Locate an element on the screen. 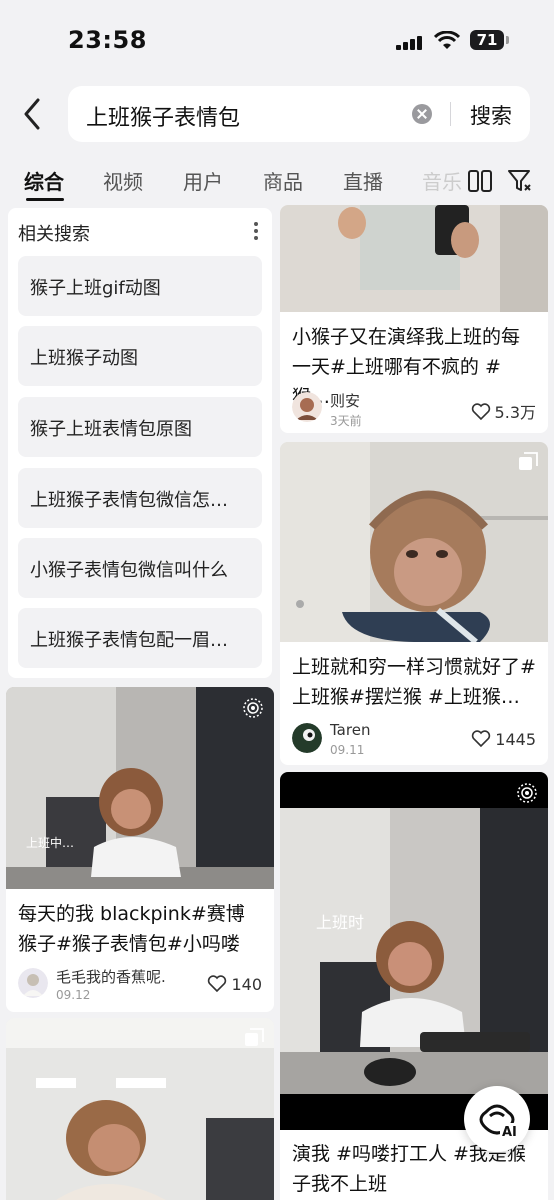 Image resolution: width=554 pixels, height=1200 pixels. search-button: 搜索 is located at coordinates (491, 115).